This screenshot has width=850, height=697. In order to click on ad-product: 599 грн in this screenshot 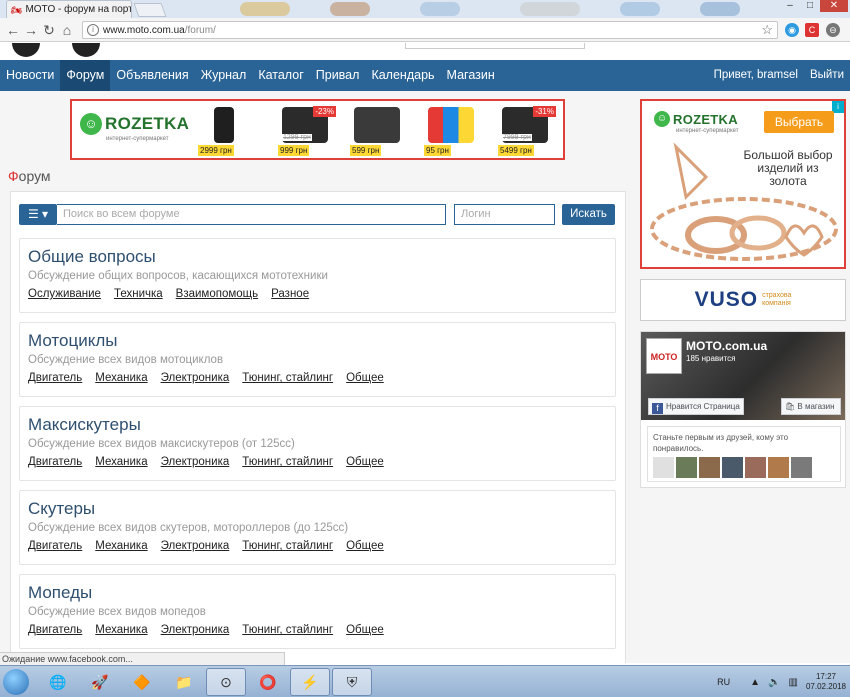, I will do `click(377, 131)`.